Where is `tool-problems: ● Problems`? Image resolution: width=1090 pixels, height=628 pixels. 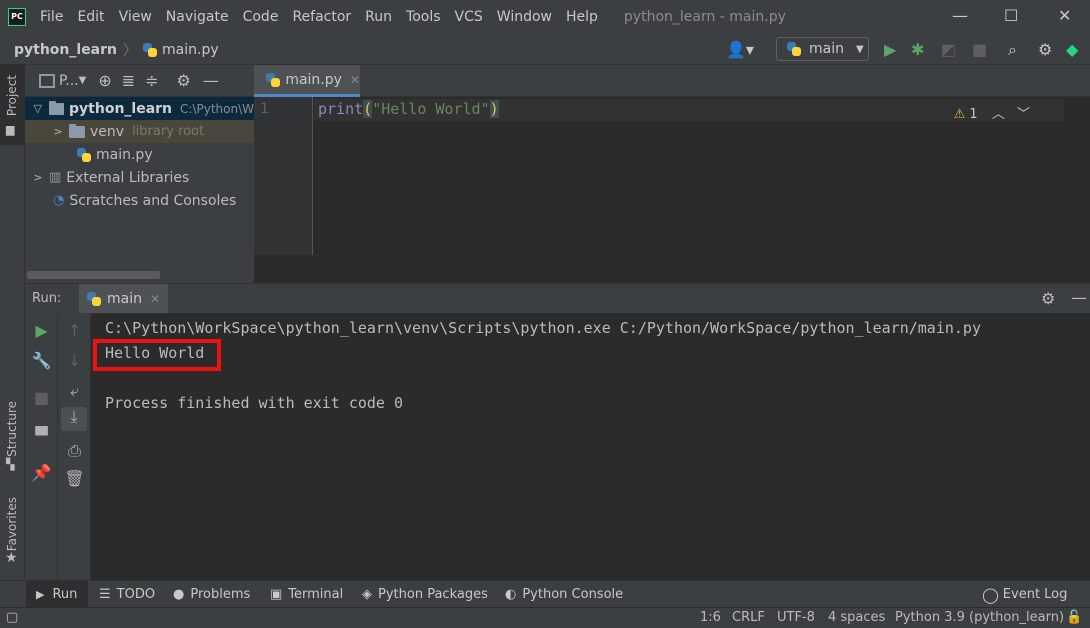
tool-problems: ● Problems is located at coordinates (211, 594).